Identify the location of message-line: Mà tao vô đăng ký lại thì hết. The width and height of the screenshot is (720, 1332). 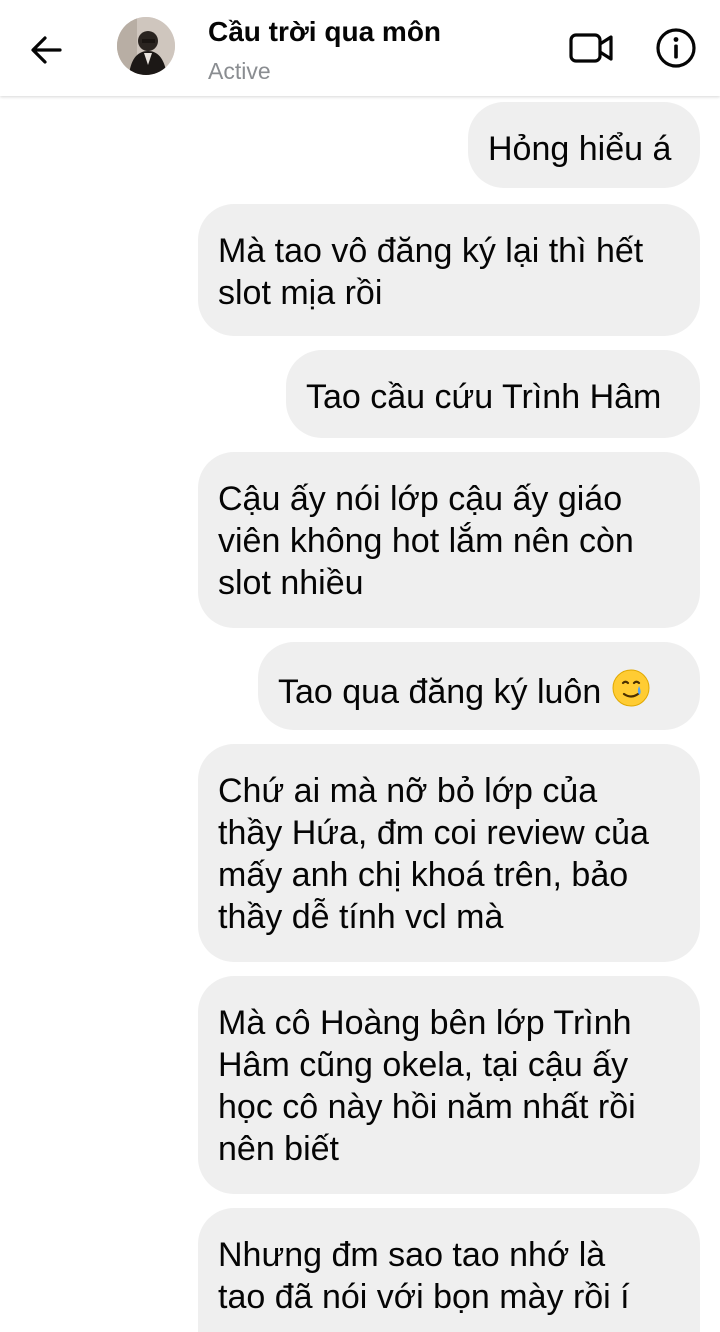
(431, 251).